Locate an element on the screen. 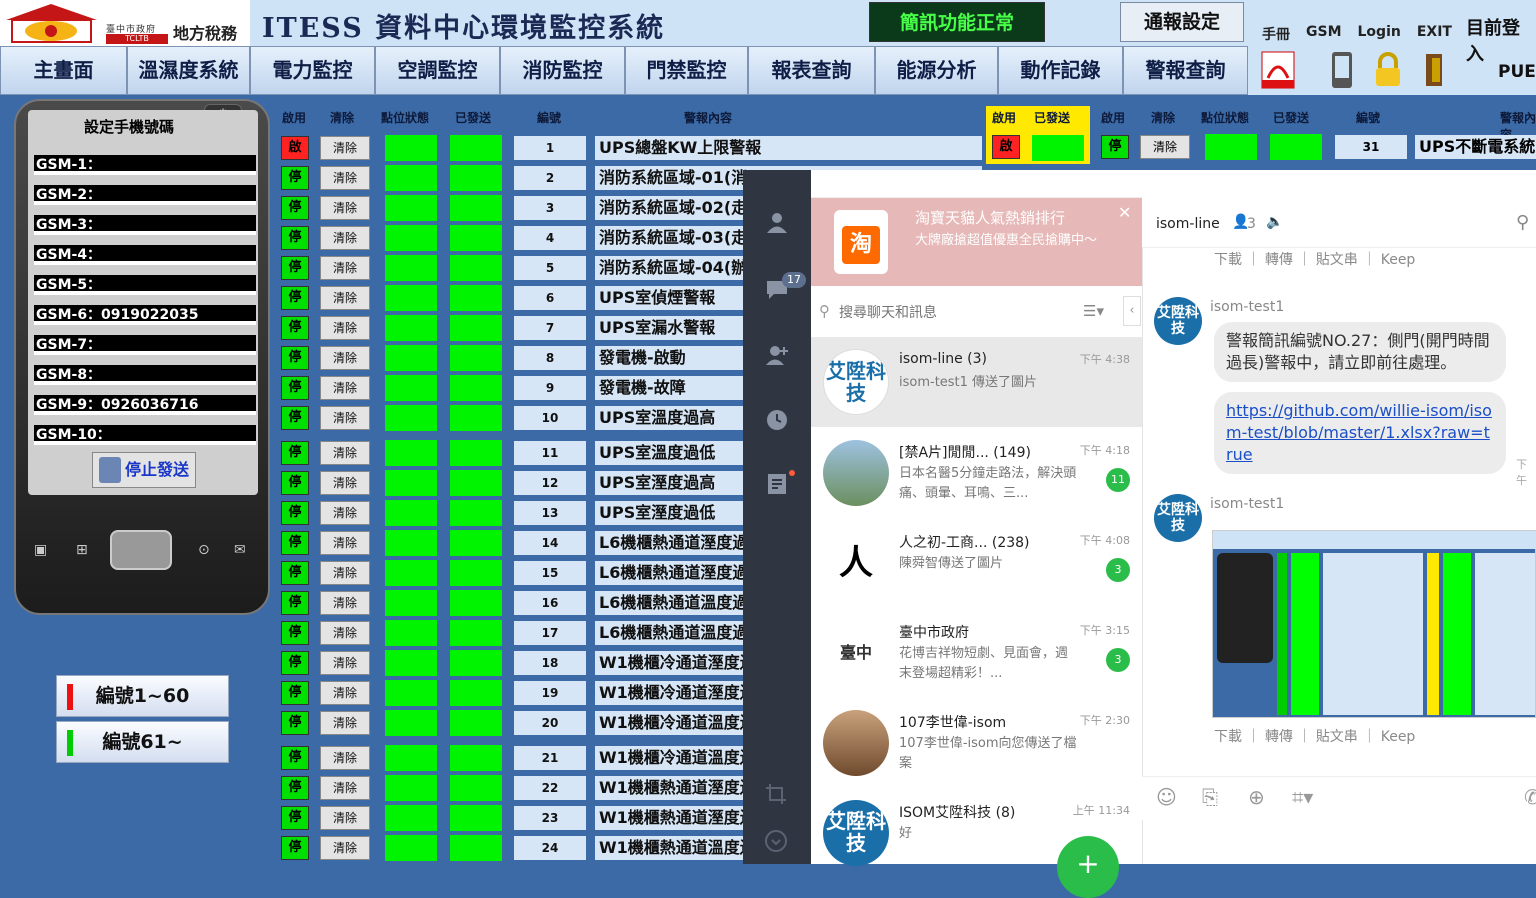  nav-temp-humidity: 溫濕度系統 is located at coordinates (188, 70).